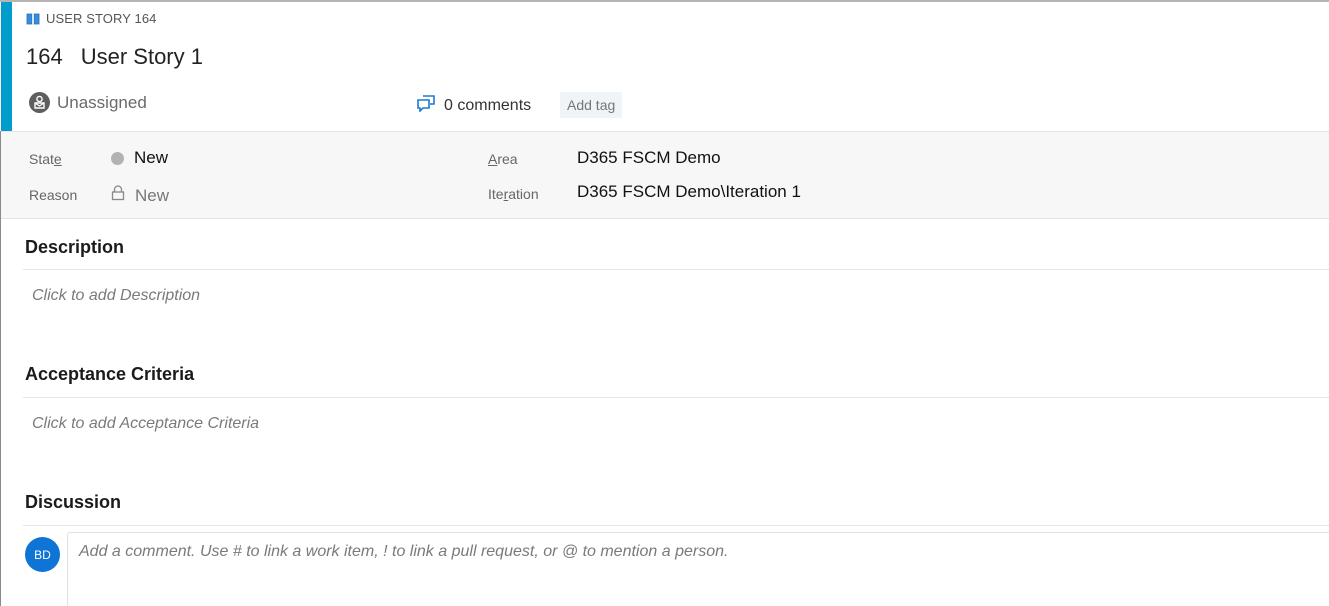 This screenshot has height=606, width=1329. What do you see at coordinates (649, 158) in the screenshot?
I see `area-field: D365 FSCM Demo` at bounding box center [649, 158].